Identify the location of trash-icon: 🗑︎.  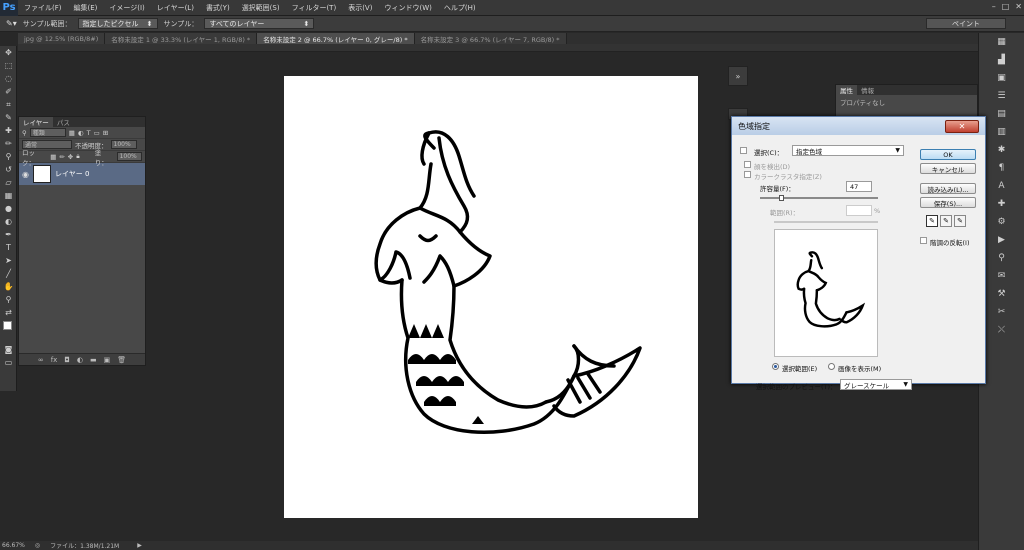
(121, 360).